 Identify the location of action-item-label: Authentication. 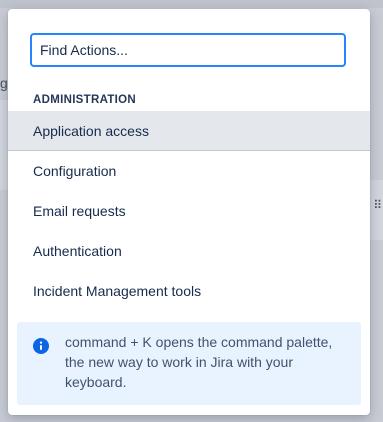
(77, 251).